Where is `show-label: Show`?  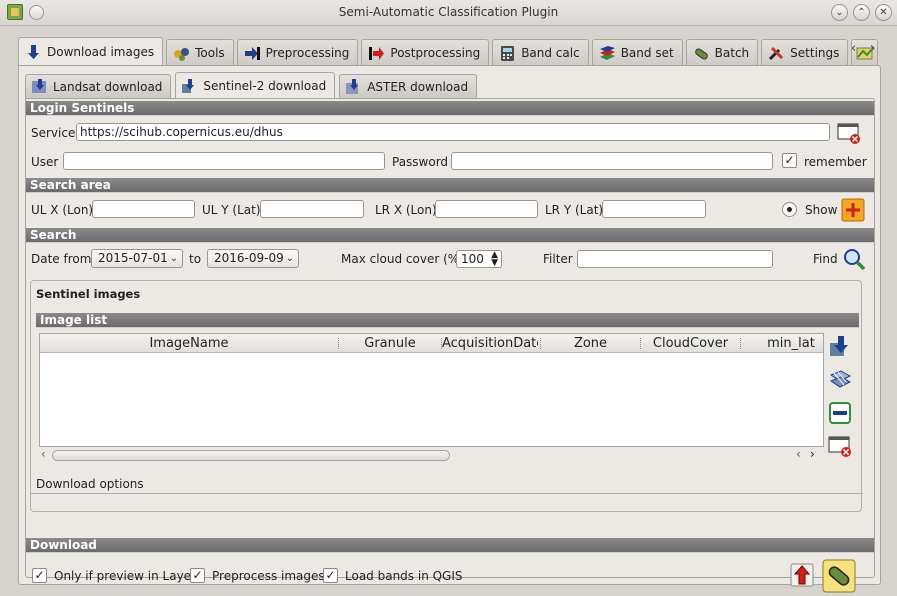 show-label: Show is located at coordinates (821, 210).